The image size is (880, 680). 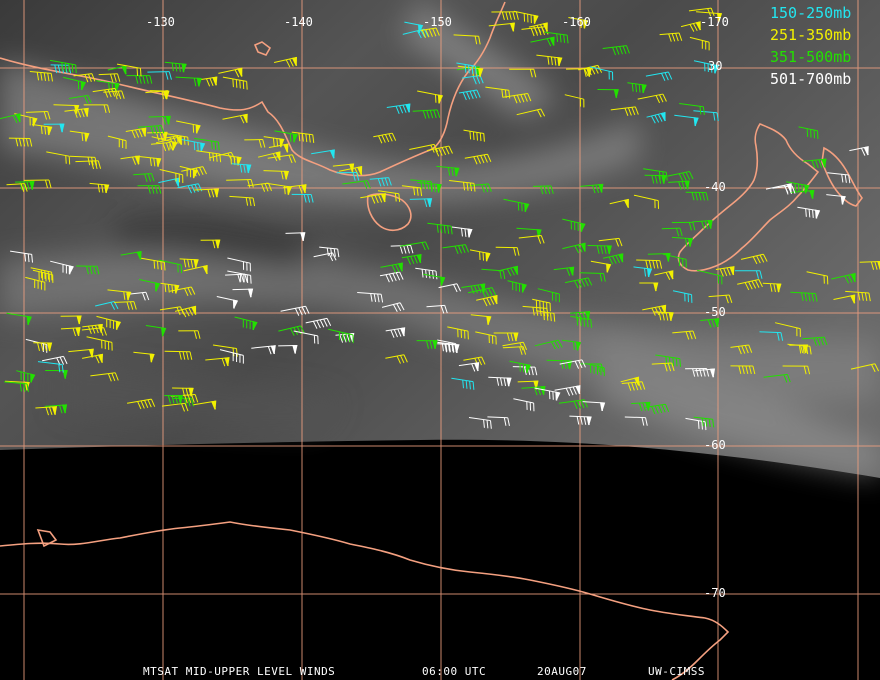 What do you see at coordinates (715, 187) in the screenshot?
I see `latitude-label-40: -40` at bounding box center [715, 187].